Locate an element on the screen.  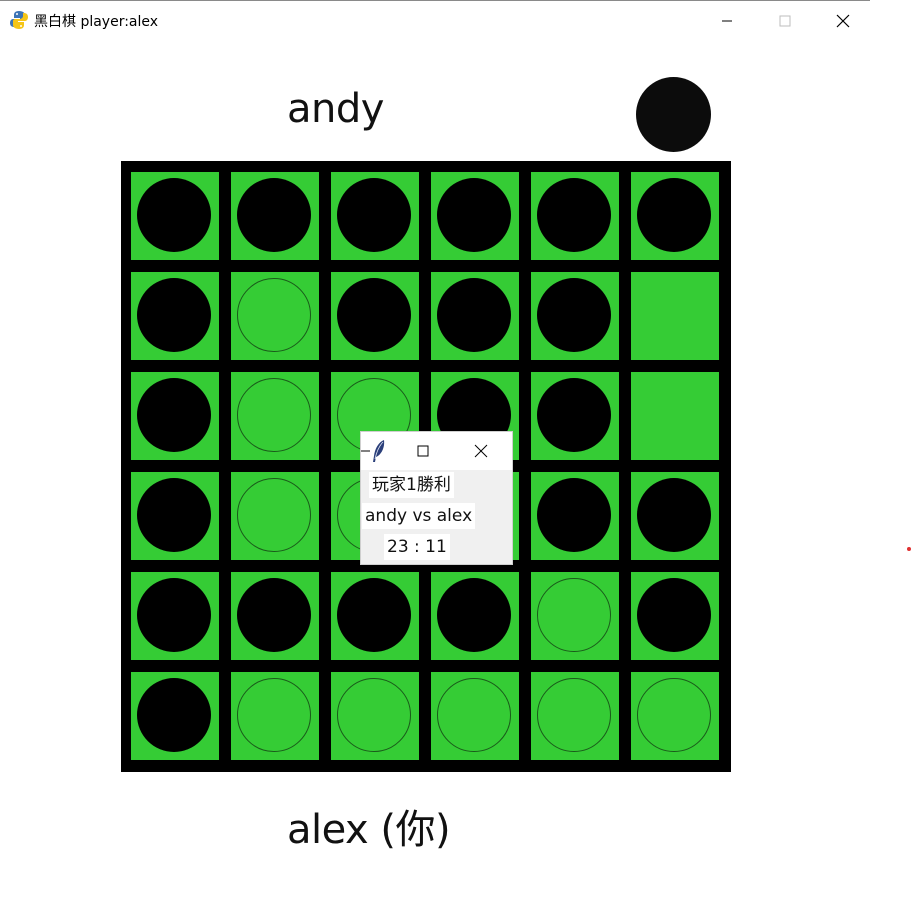
board-cell-r4-c2 is located at coordinates (275, 516).